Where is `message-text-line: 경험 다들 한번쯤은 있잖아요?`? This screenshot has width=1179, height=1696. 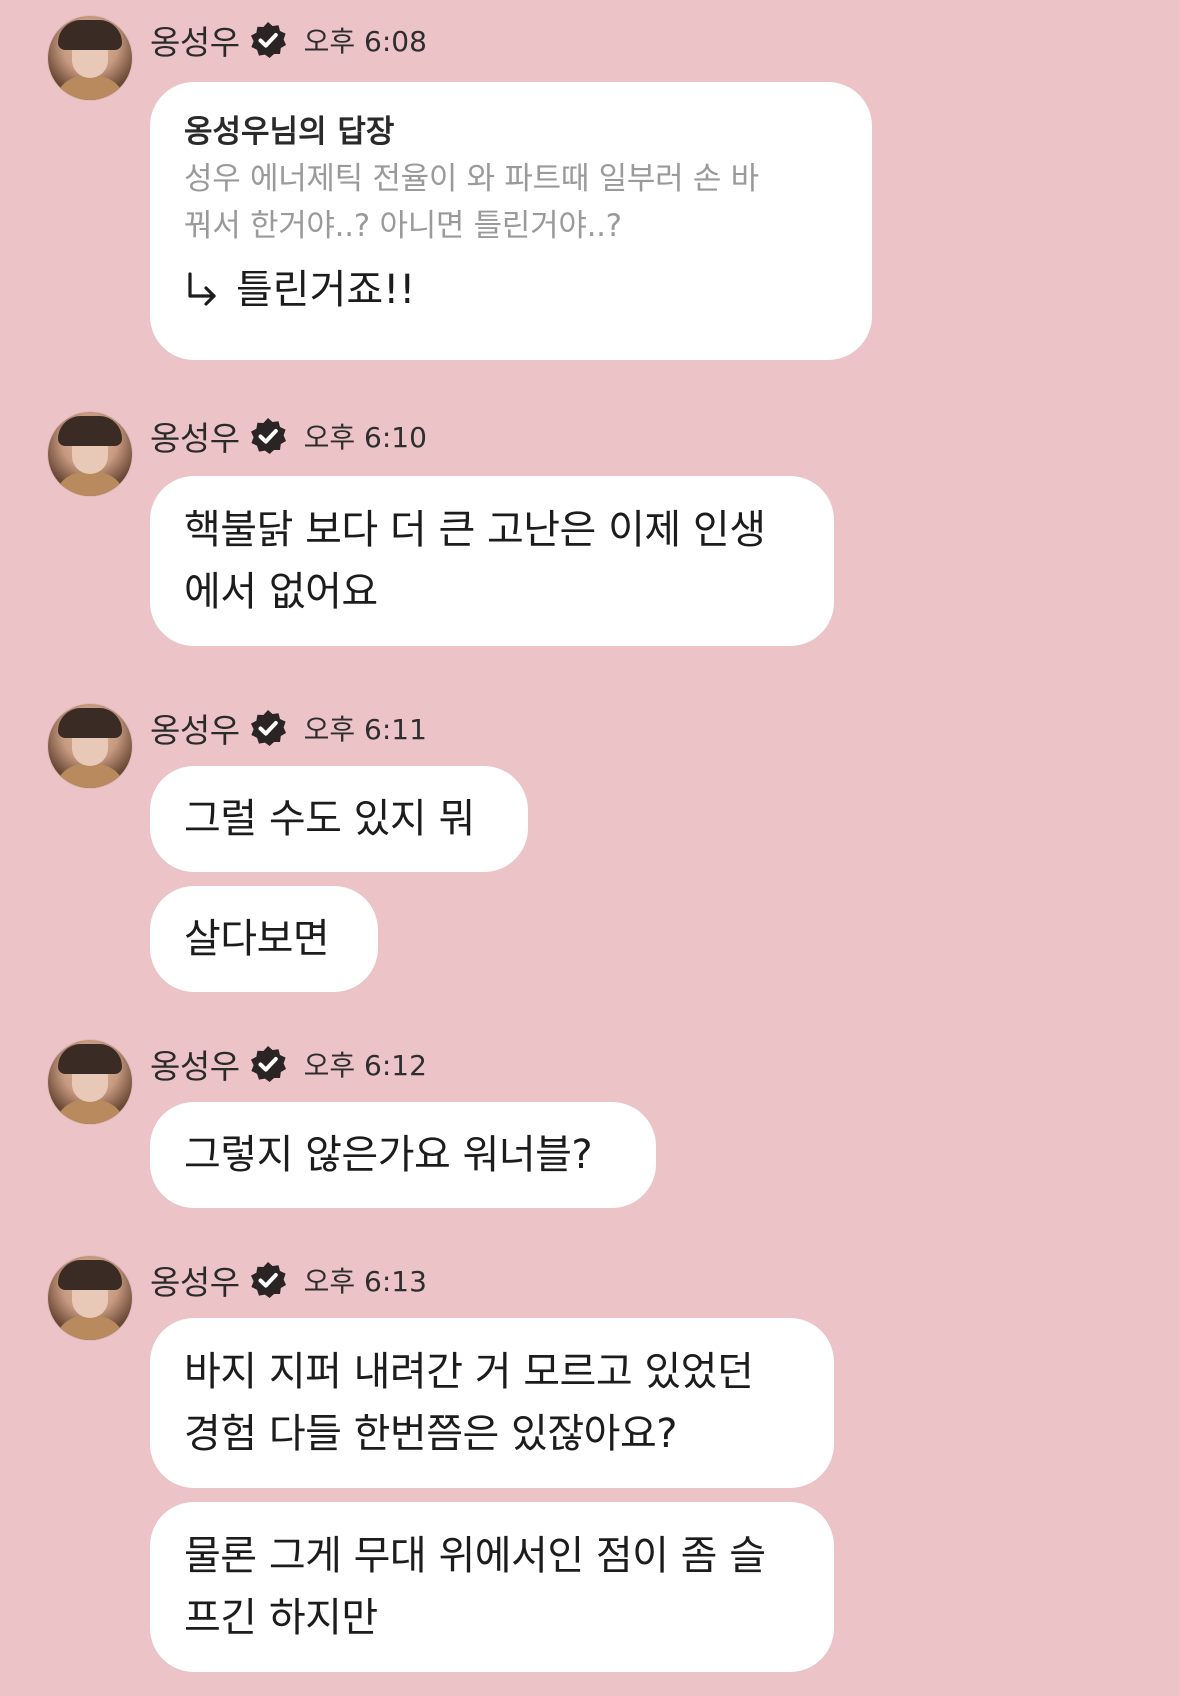 message-text-line: 경험 다들 한번쯤은 있잖아요? is located at coordinates (430, 1434).